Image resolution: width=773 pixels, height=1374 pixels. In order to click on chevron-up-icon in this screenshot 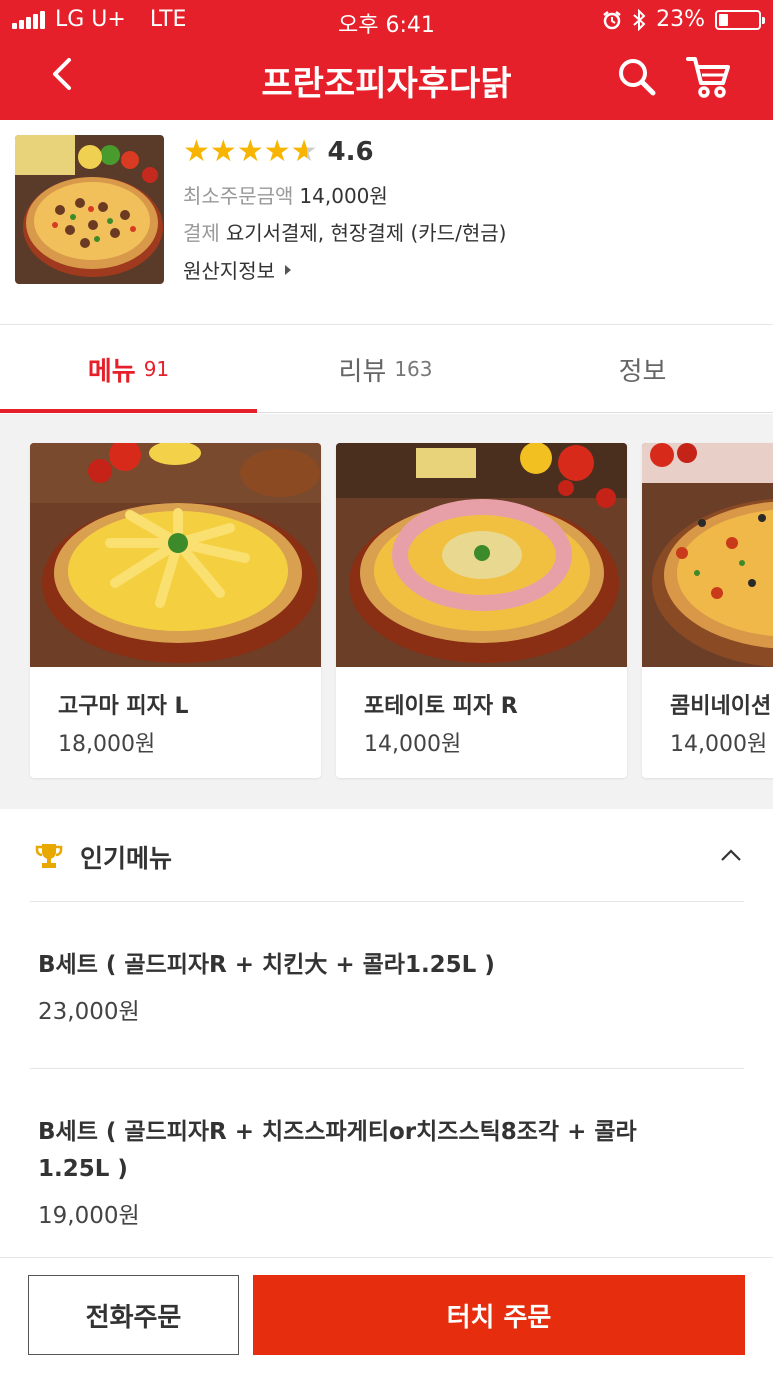, I will do `click(731, 855)`.